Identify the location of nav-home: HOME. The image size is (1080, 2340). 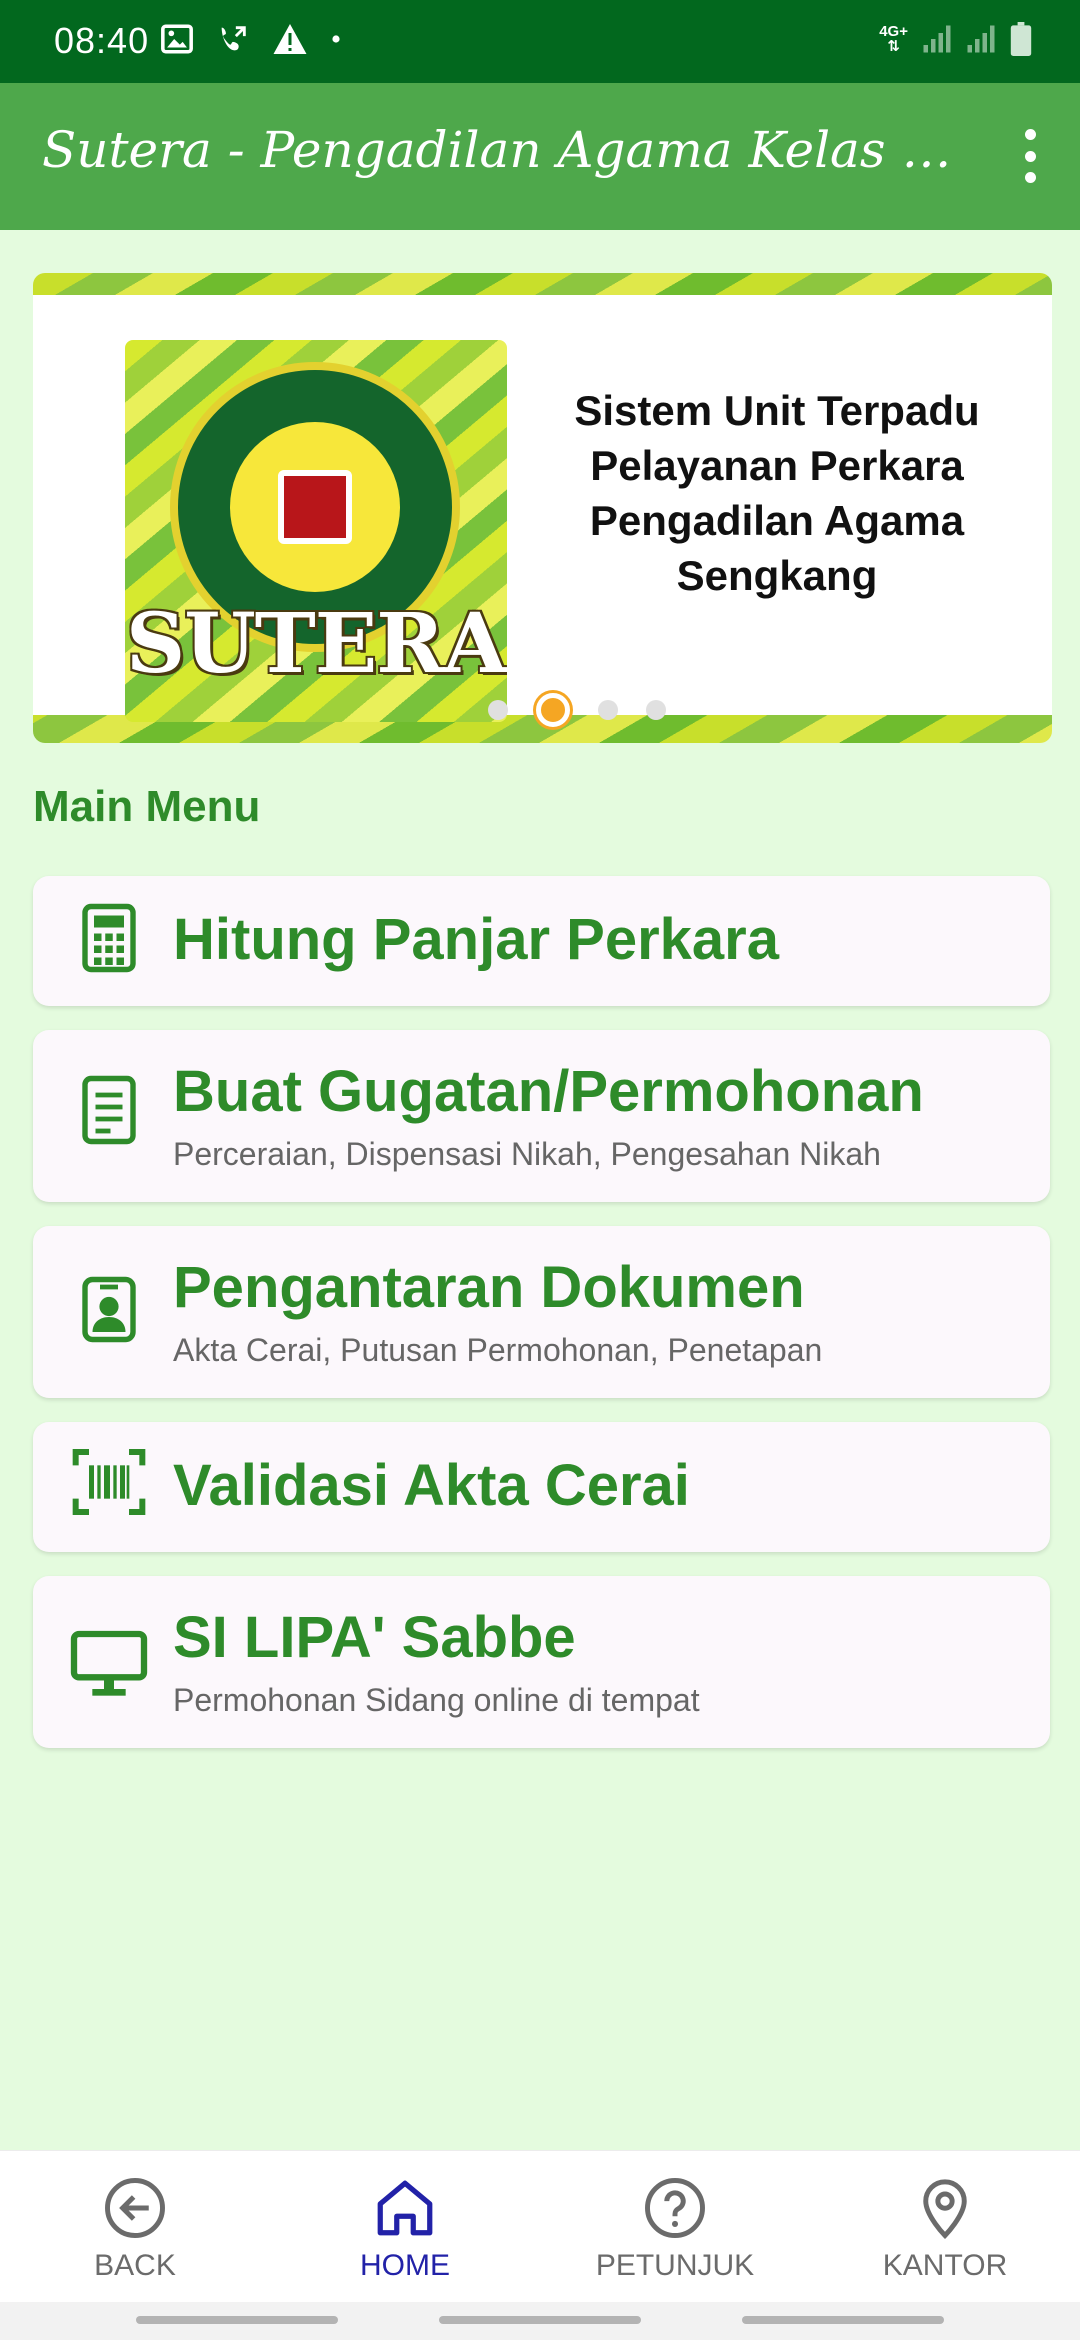
(405, 2227).